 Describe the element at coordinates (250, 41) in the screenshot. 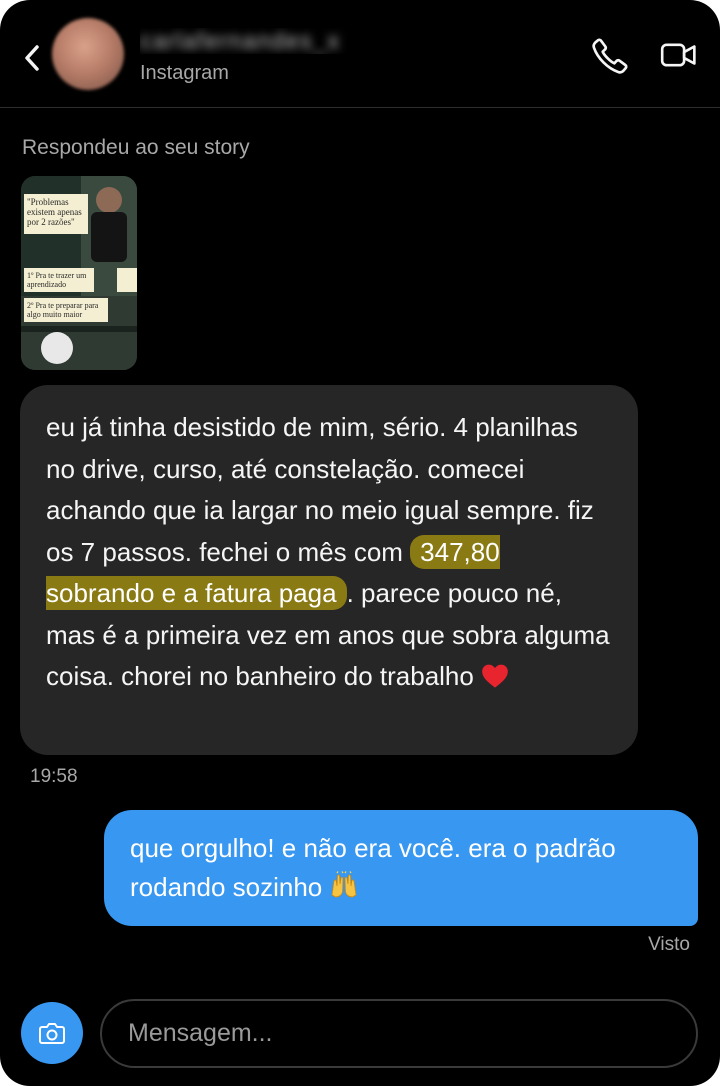

I see `username: carlafernandes_x` at that location.